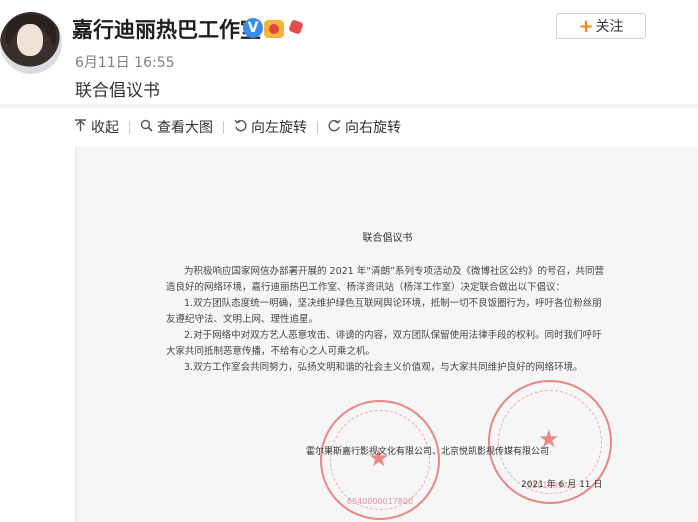 The height and width of the screenshot is (522, 698). I want to click on rotate-right-label: 向右旋转, so click(373, 128).